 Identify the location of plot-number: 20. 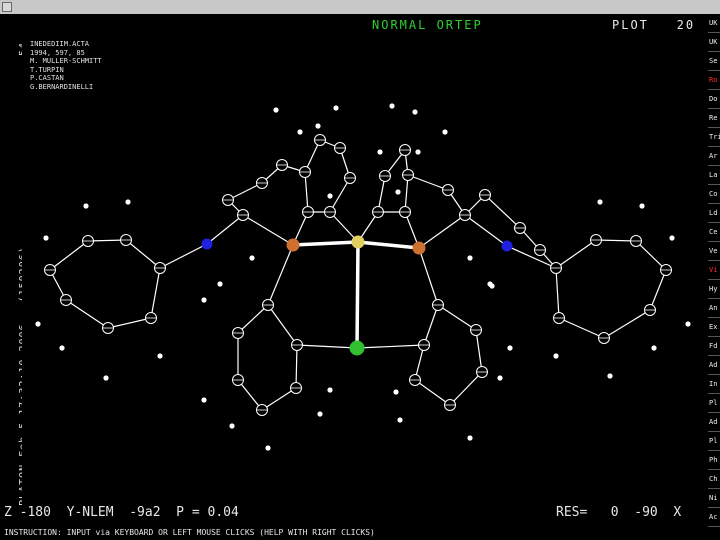
(686, 25).